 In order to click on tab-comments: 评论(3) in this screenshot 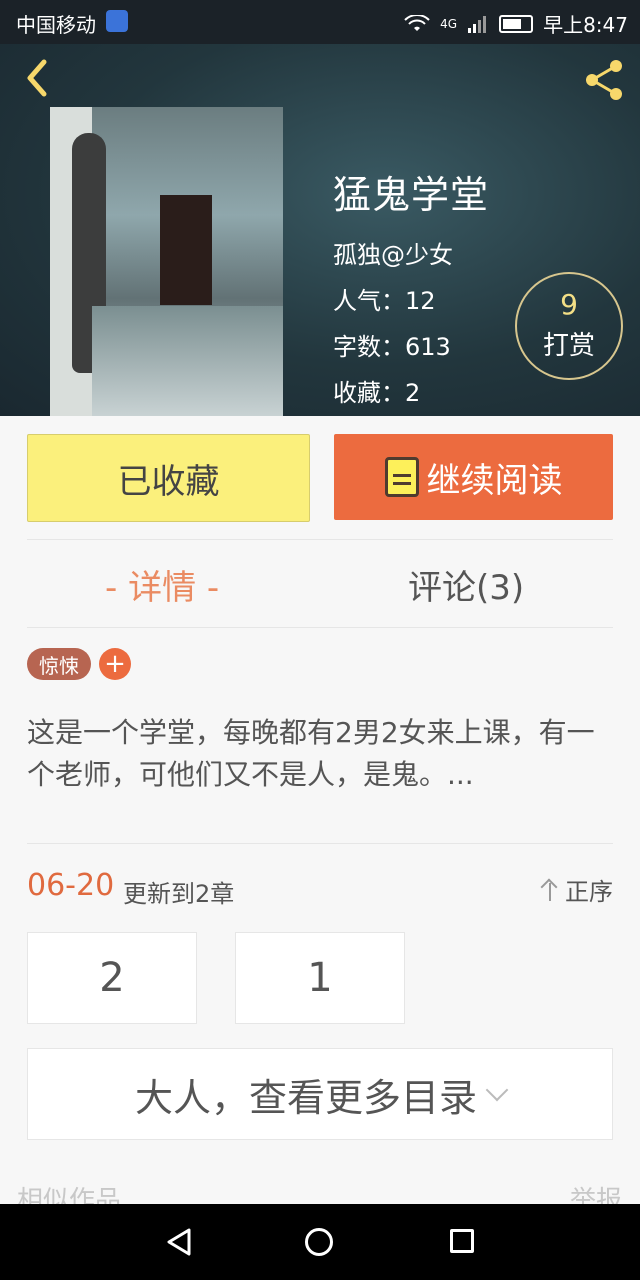, I will do `click(466, 584)`.